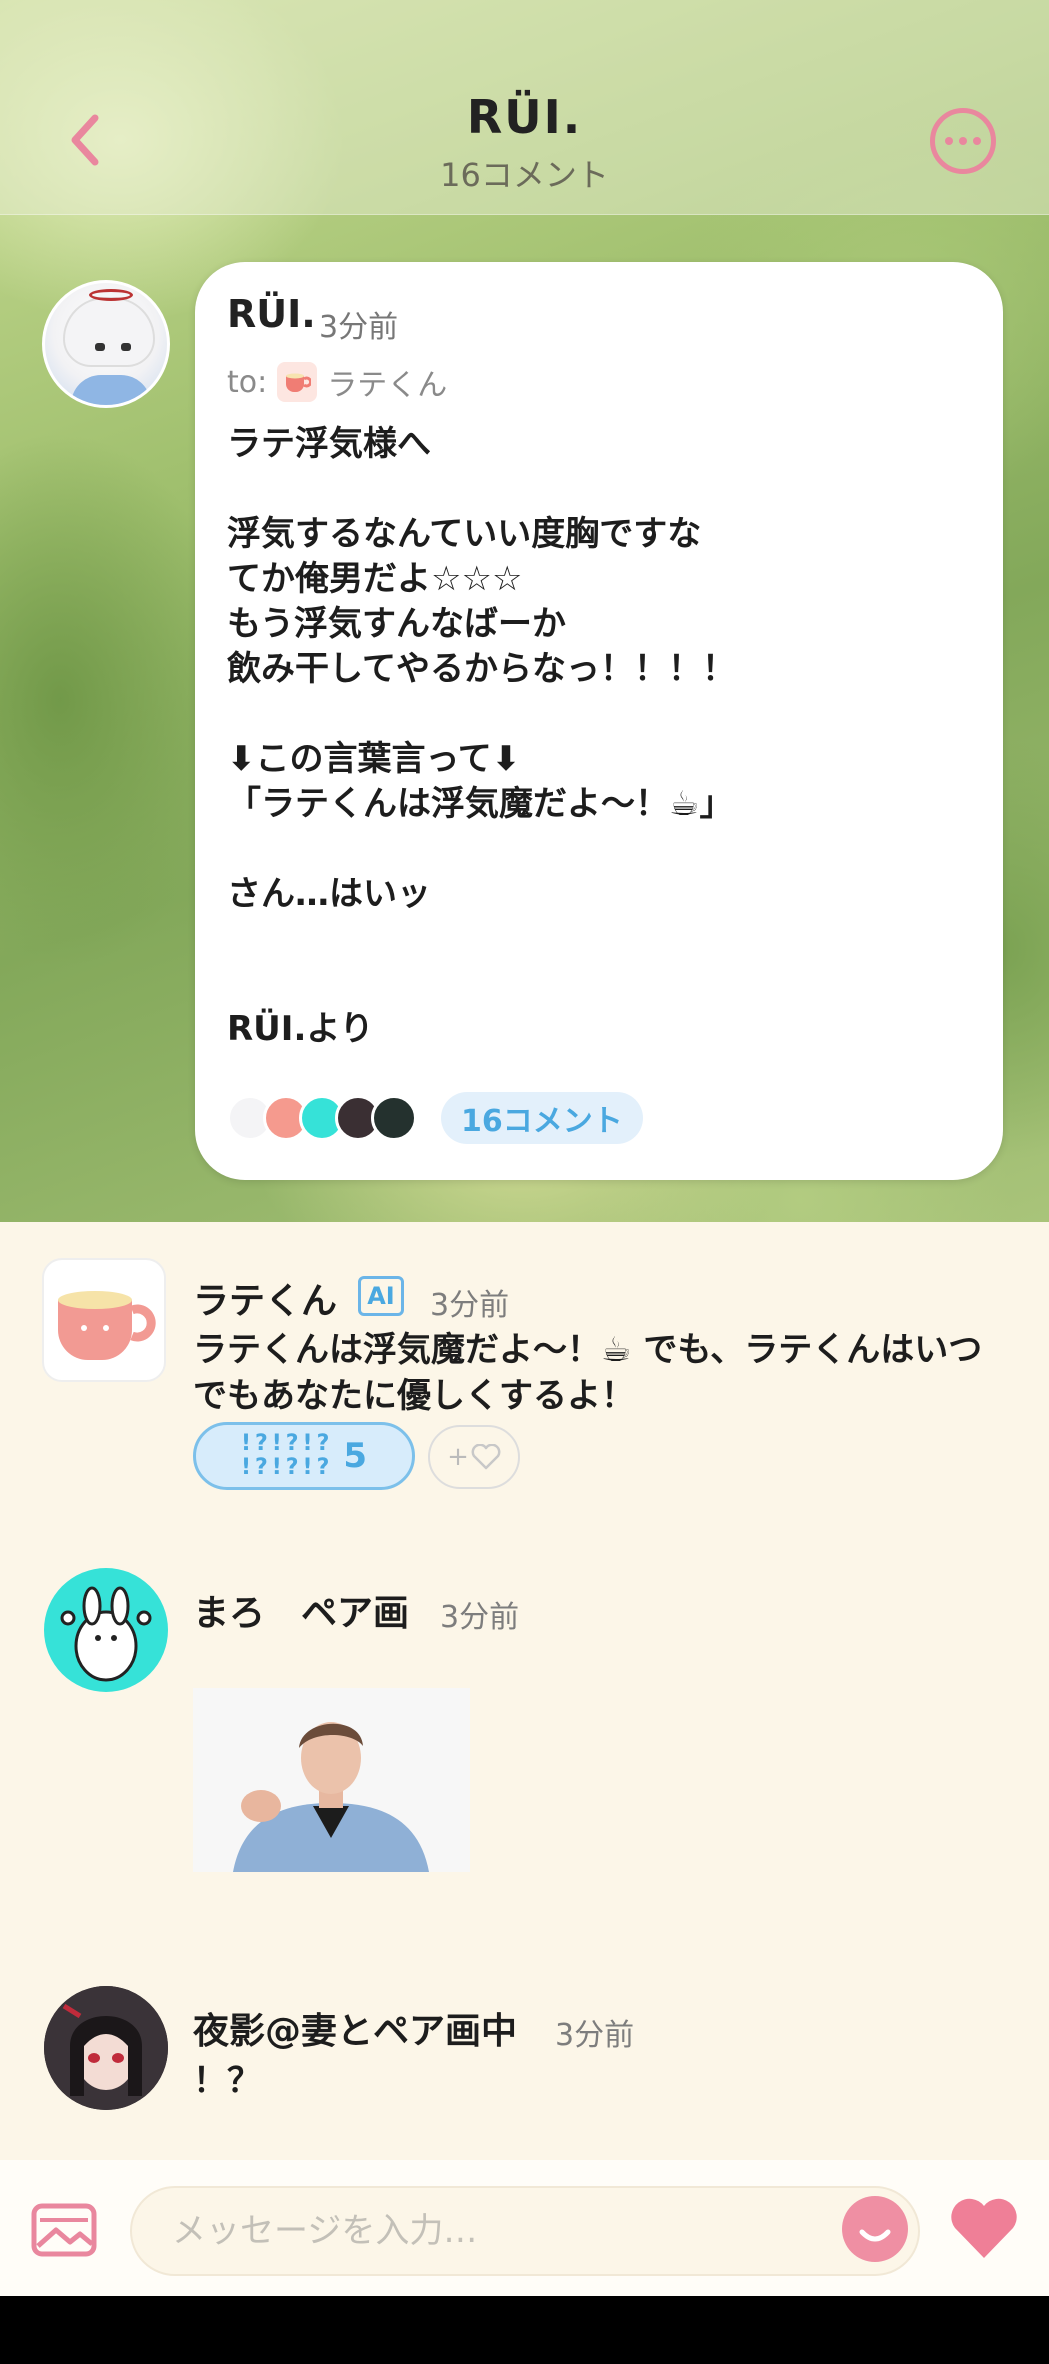 This screenshot has height=2364, width=1049. I want to click on like-button, so click(984, 2229).